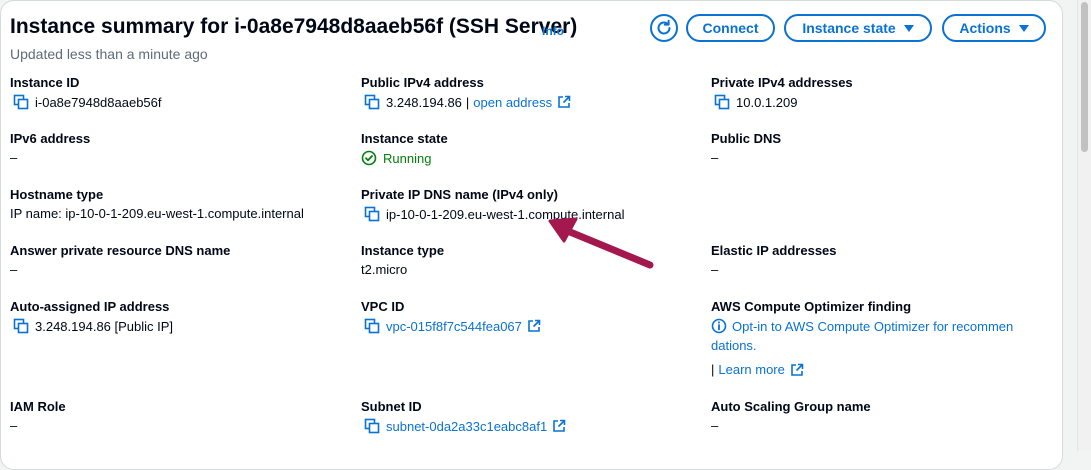 Image resolution: width=1091 pixels, height=470 pixels. I want to click on vpc-id-label: VPC ID, so click(383, 306).